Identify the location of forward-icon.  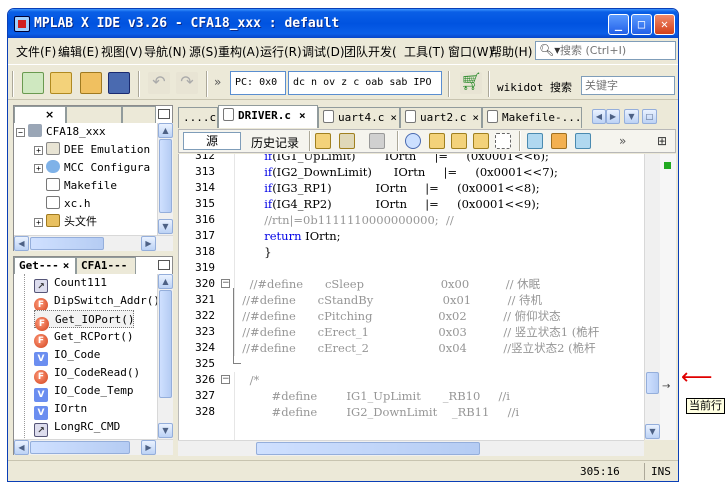
(377, 141).